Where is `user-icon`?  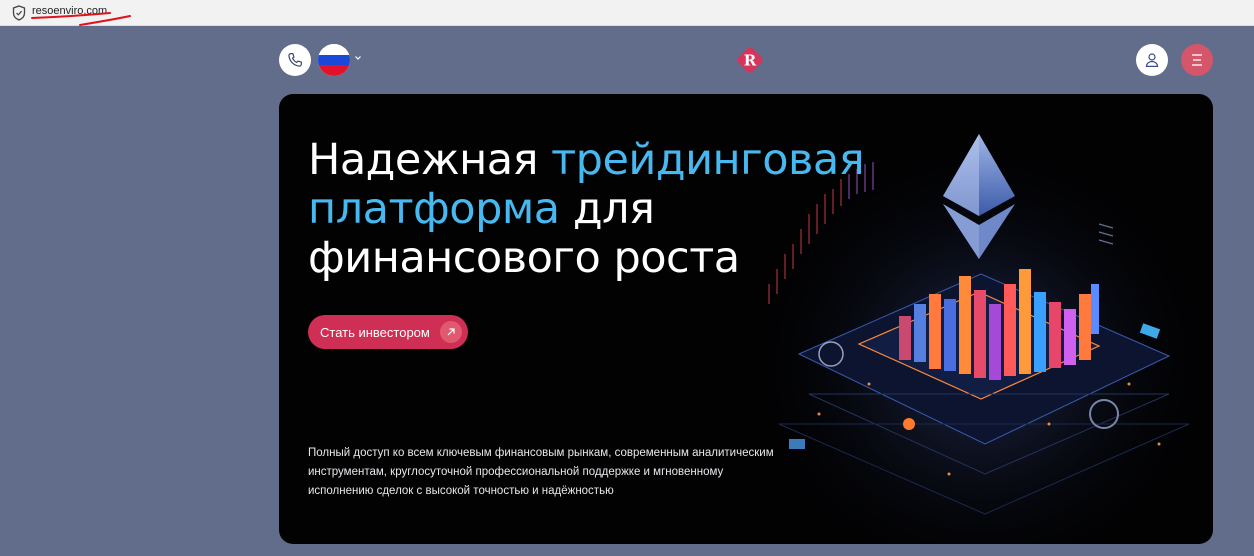
user-icon is located at coordinates (1152, 60).